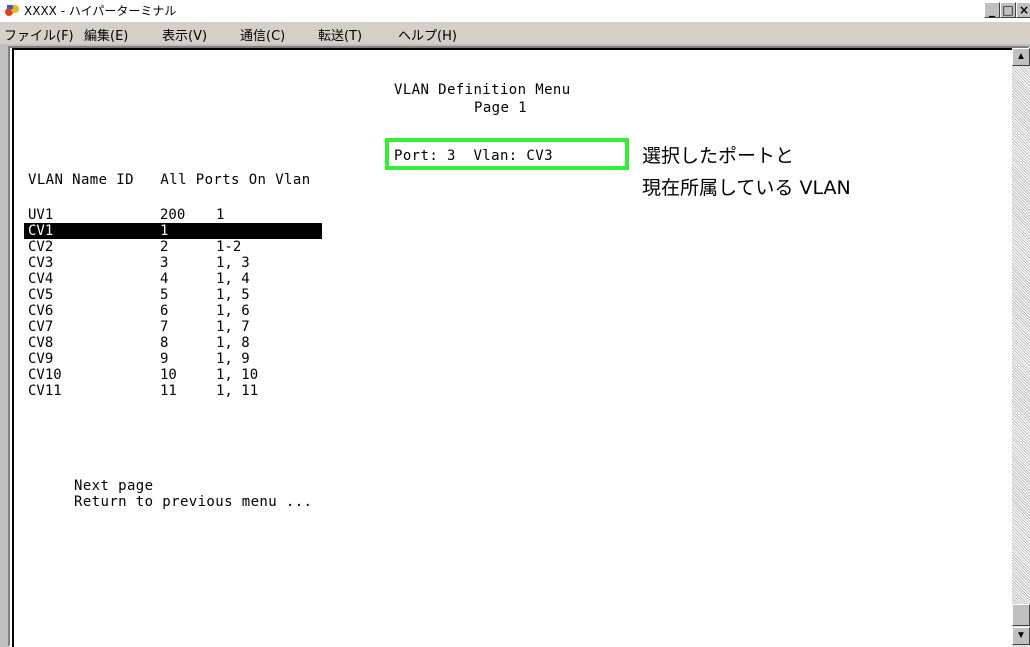 The height and width of the screenshot is (647, 1030). Describe the element at coordinates (184, 34) in the screenshot. I see `menu-view: 表示(V)` at that location.